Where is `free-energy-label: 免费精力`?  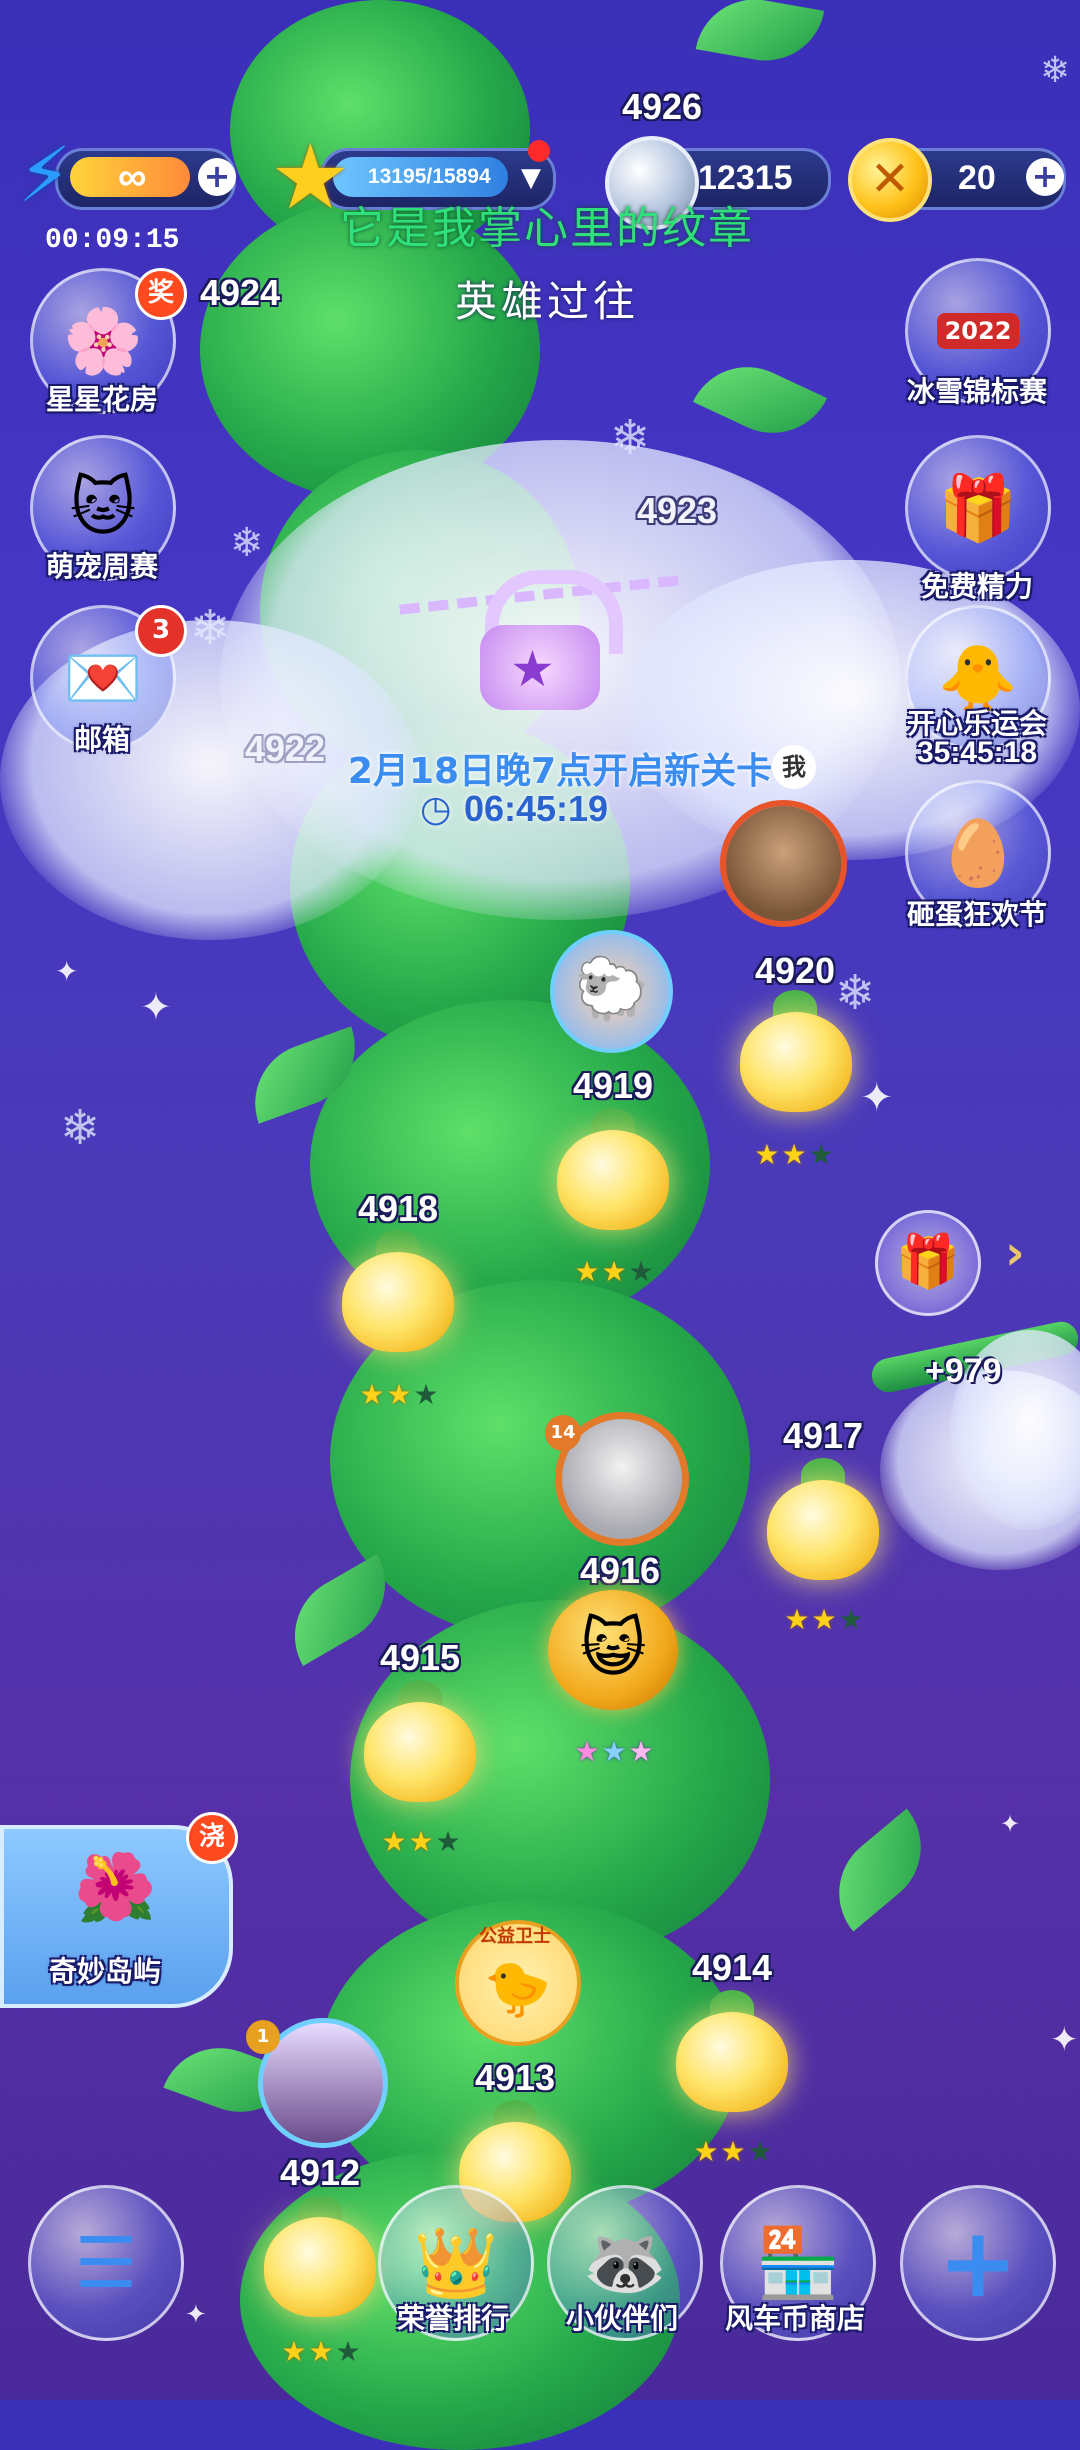 free-energy-label: 免费精力 is located at coordinates (976, 586).